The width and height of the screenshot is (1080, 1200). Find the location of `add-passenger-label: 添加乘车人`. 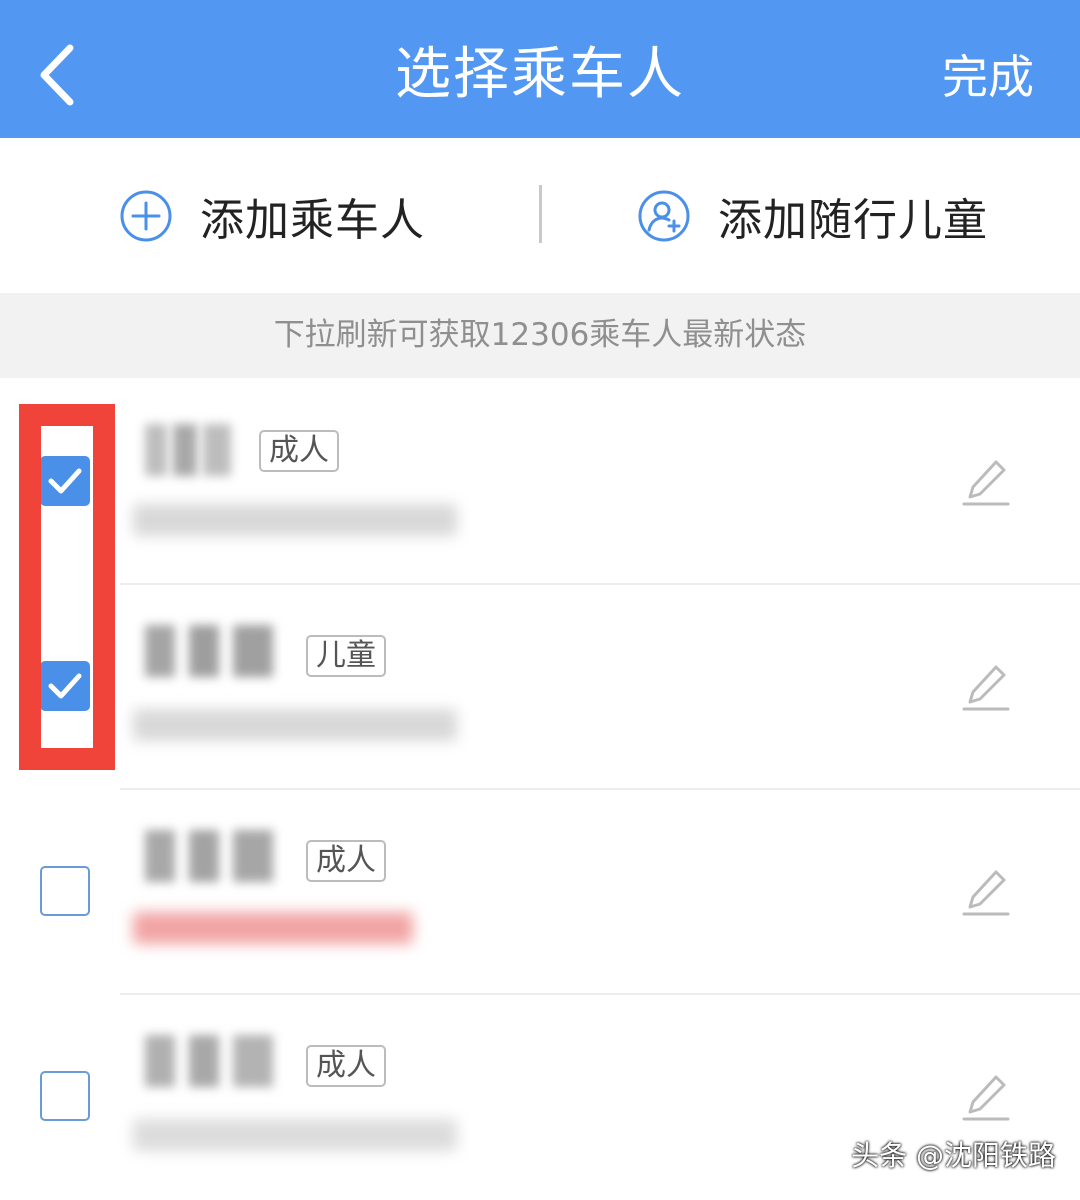

add-passenger-label: 添加乘车人 is located at coordinates (312, 220).